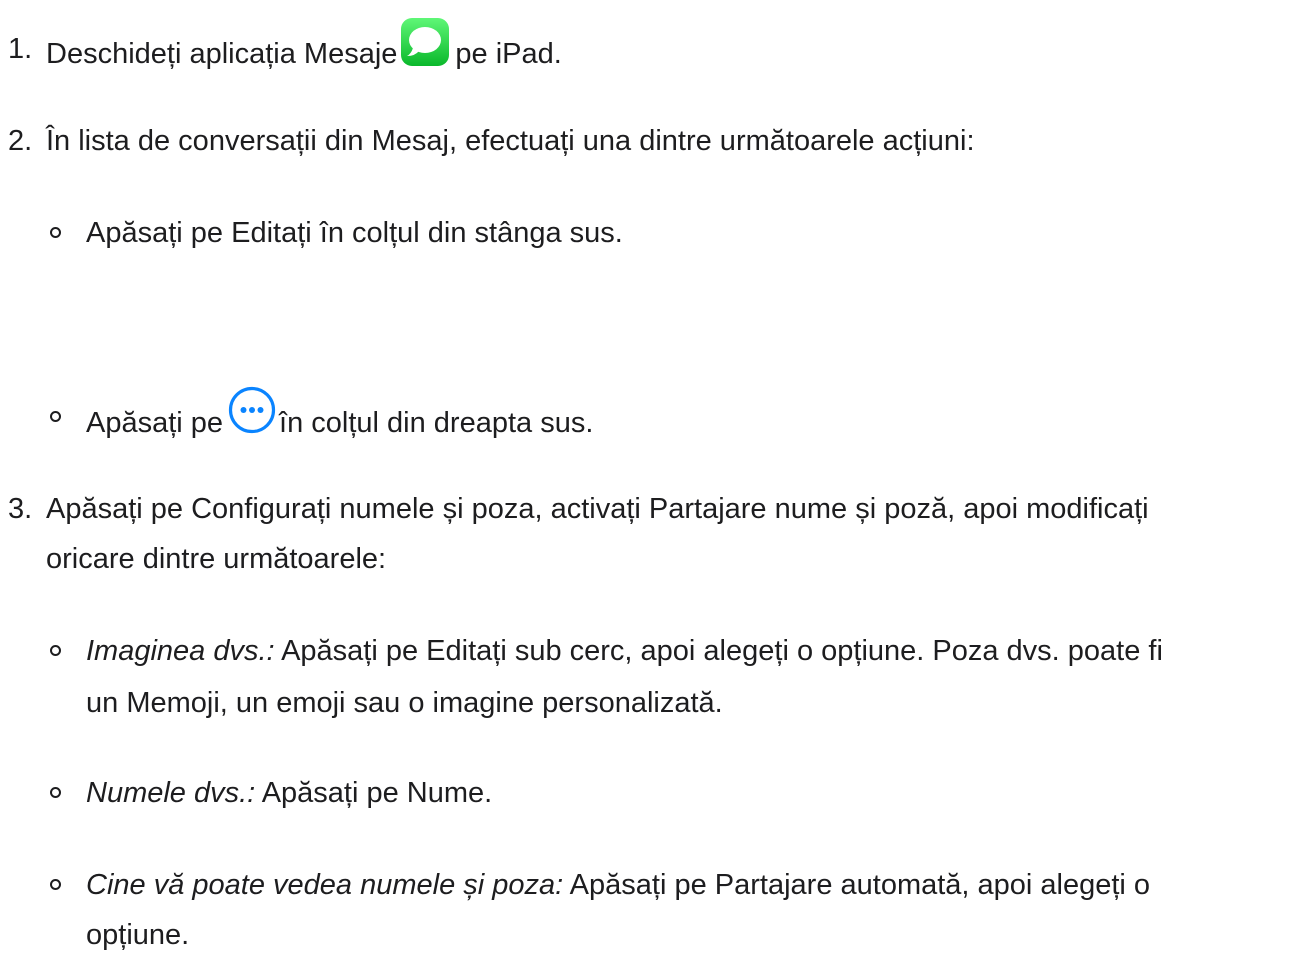  I want to click on step-number: 1., so click(20, 49).